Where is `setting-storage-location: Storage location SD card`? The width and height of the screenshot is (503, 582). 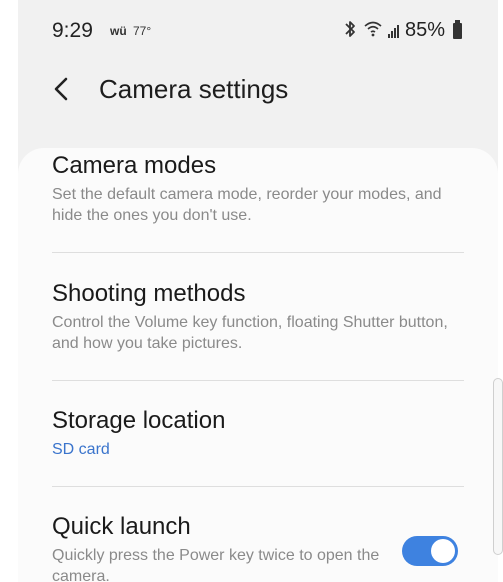 setting-storage-location: Storage location SD card is located at coordinates (258, 433).